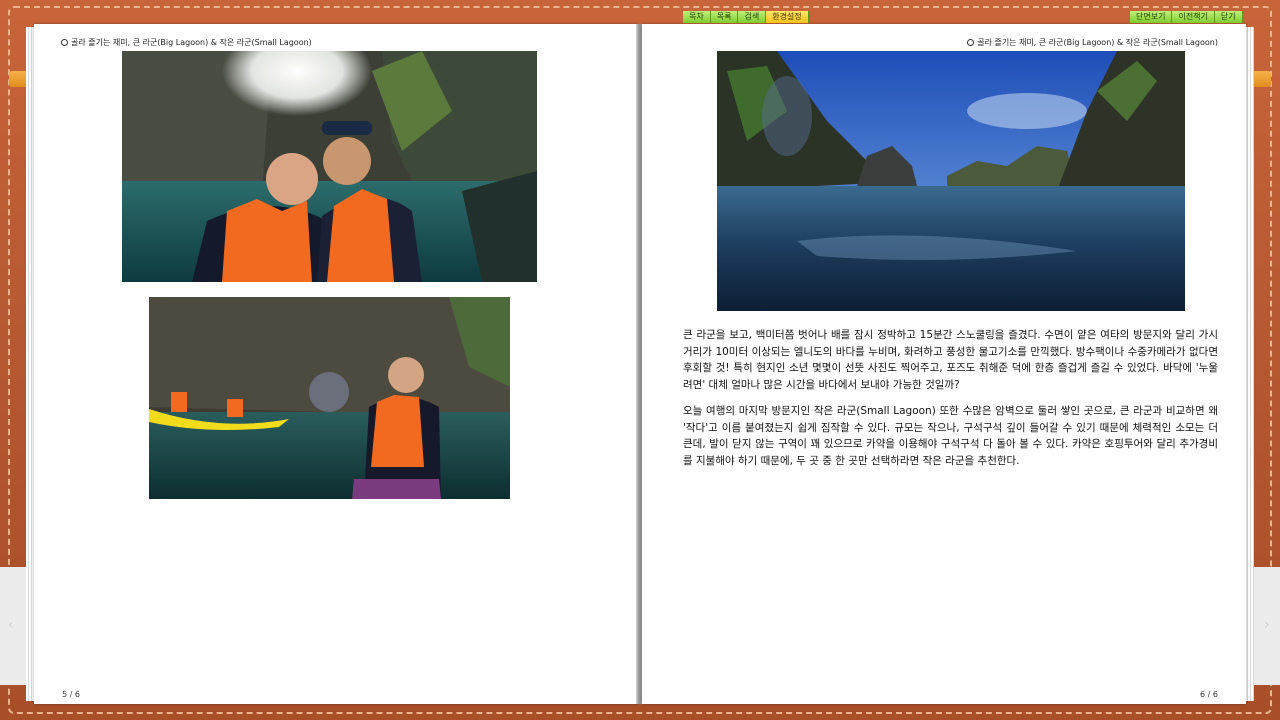  Describe the element at coordinates (752, 17) in the screenshot. I see `search-button: 검색` at that location.